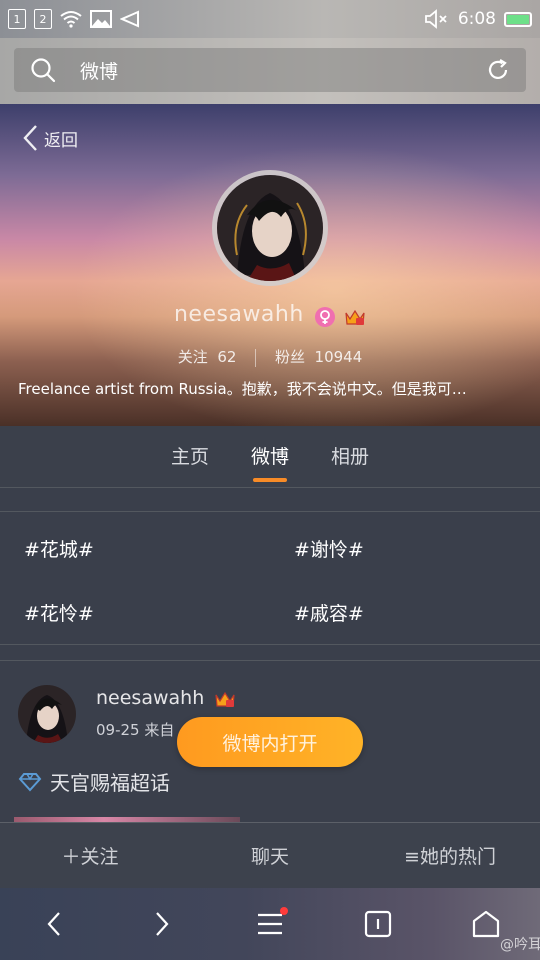 The width and height of the screenshot is (540, 960). Describe the element at coordinates (43, 70) in the screenshot. I see `search-icon` at that location.